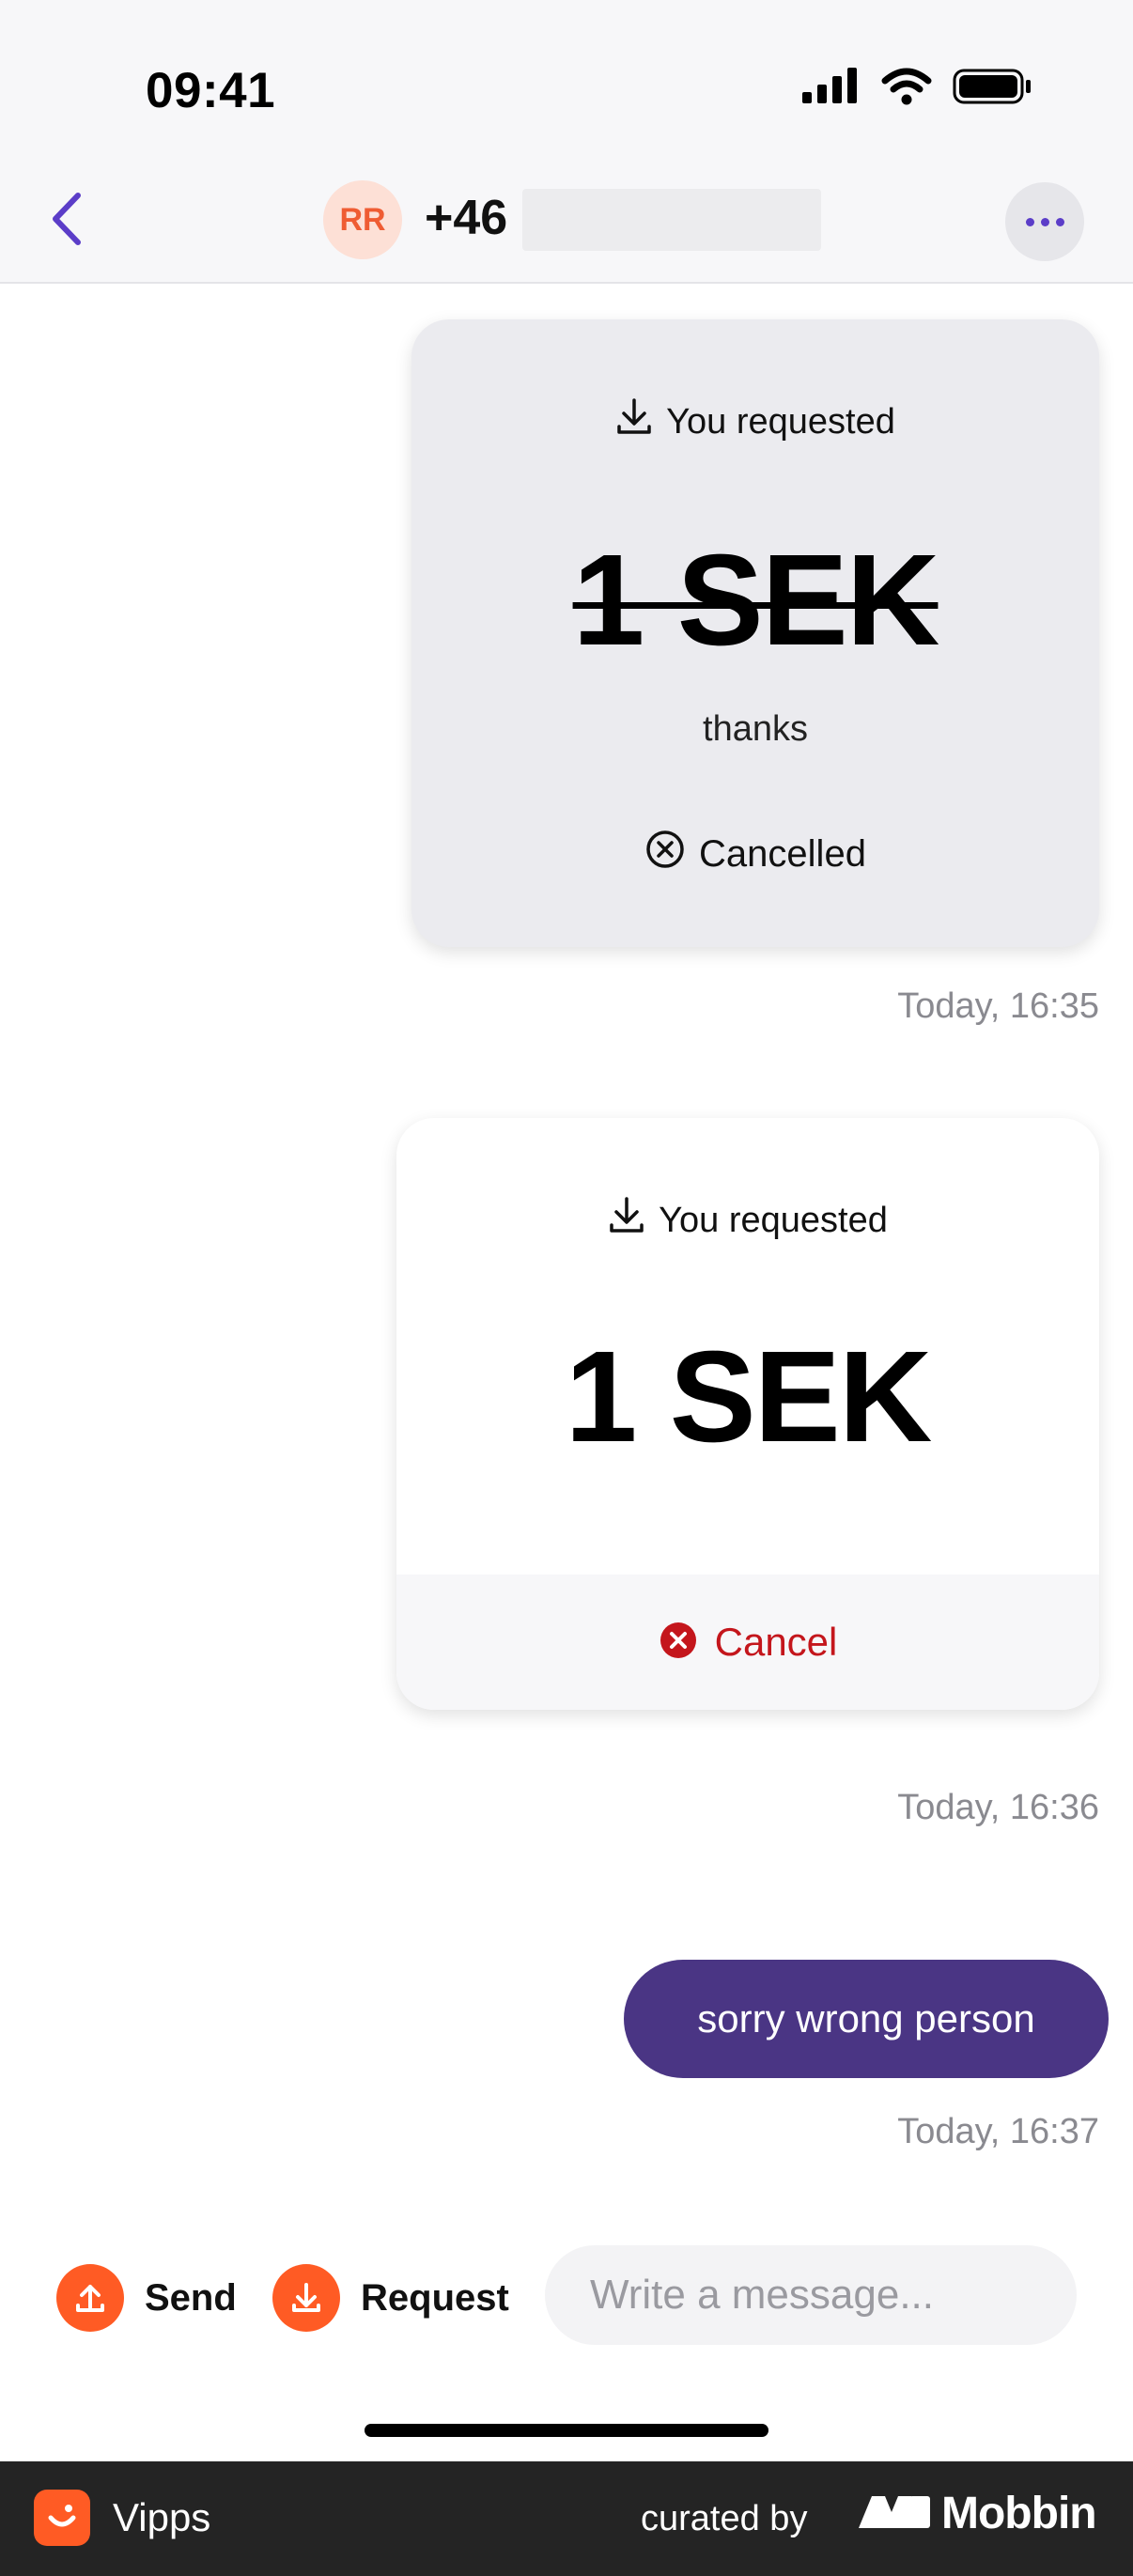 The image size is (1133, 2576). Describe the element at coordinates (665, 854) in the screenshot. I see `cancelled-circle-x-icon` at that location.